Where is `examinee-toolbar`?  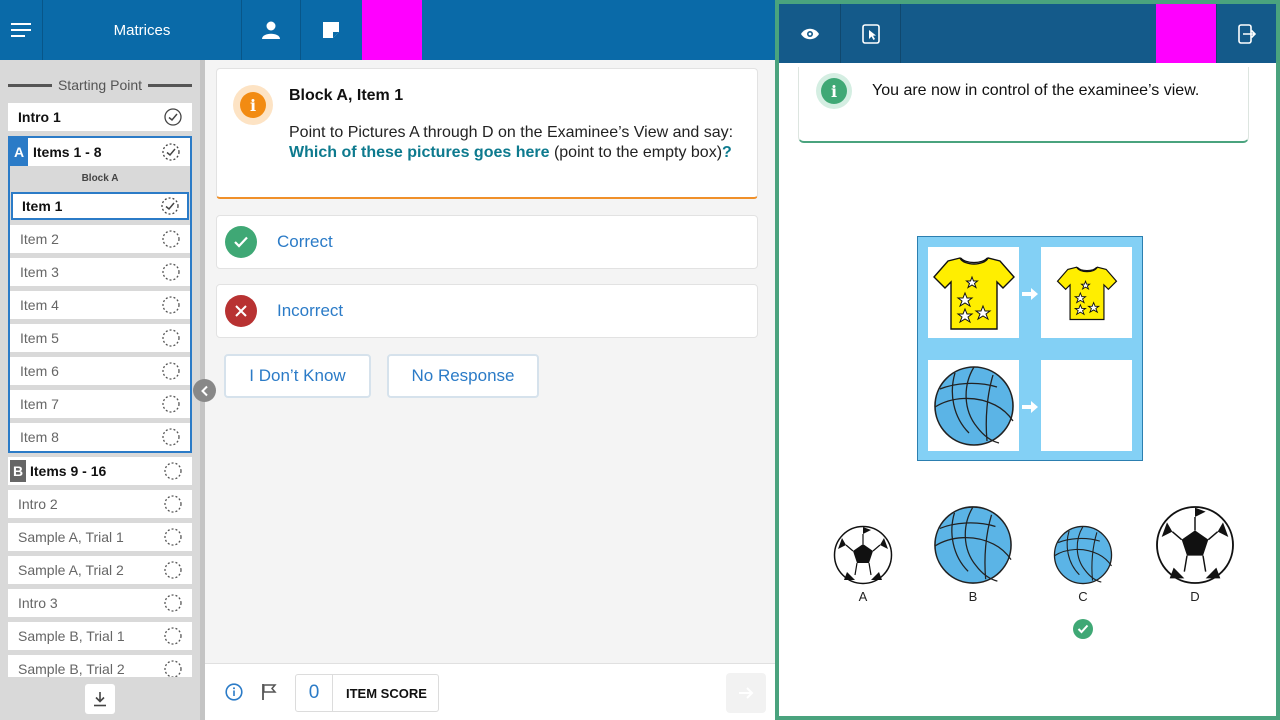 examinee-toolbar is located at coordinates (1027, 33).